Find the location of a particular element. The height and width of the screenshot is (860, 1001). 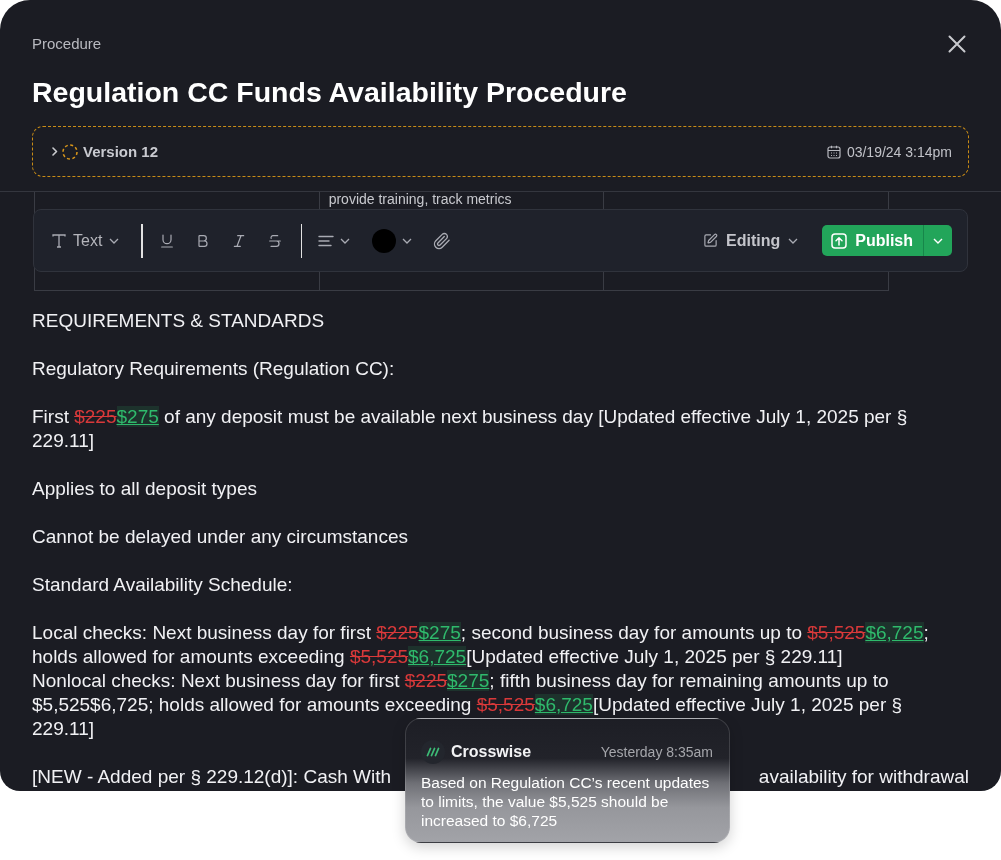

paragraph-text: Cannot be delayed under any circumstances is located at coordinates (220, 537).